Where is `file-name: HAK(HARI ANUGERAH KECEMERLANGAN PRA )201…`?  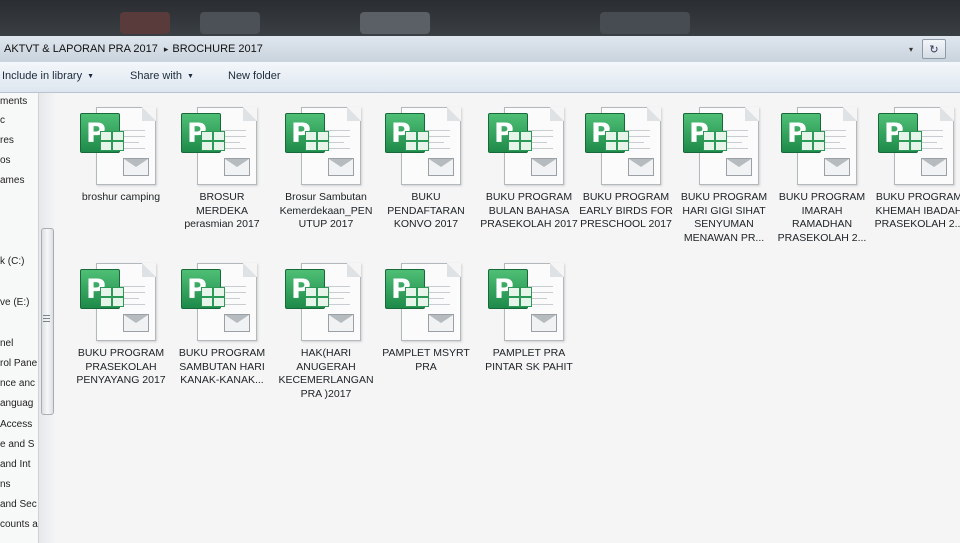
file-name: HAK(HARI ANUGERAH KECEMERLANGAN PRA )201… is located at coordinates (326, 373).